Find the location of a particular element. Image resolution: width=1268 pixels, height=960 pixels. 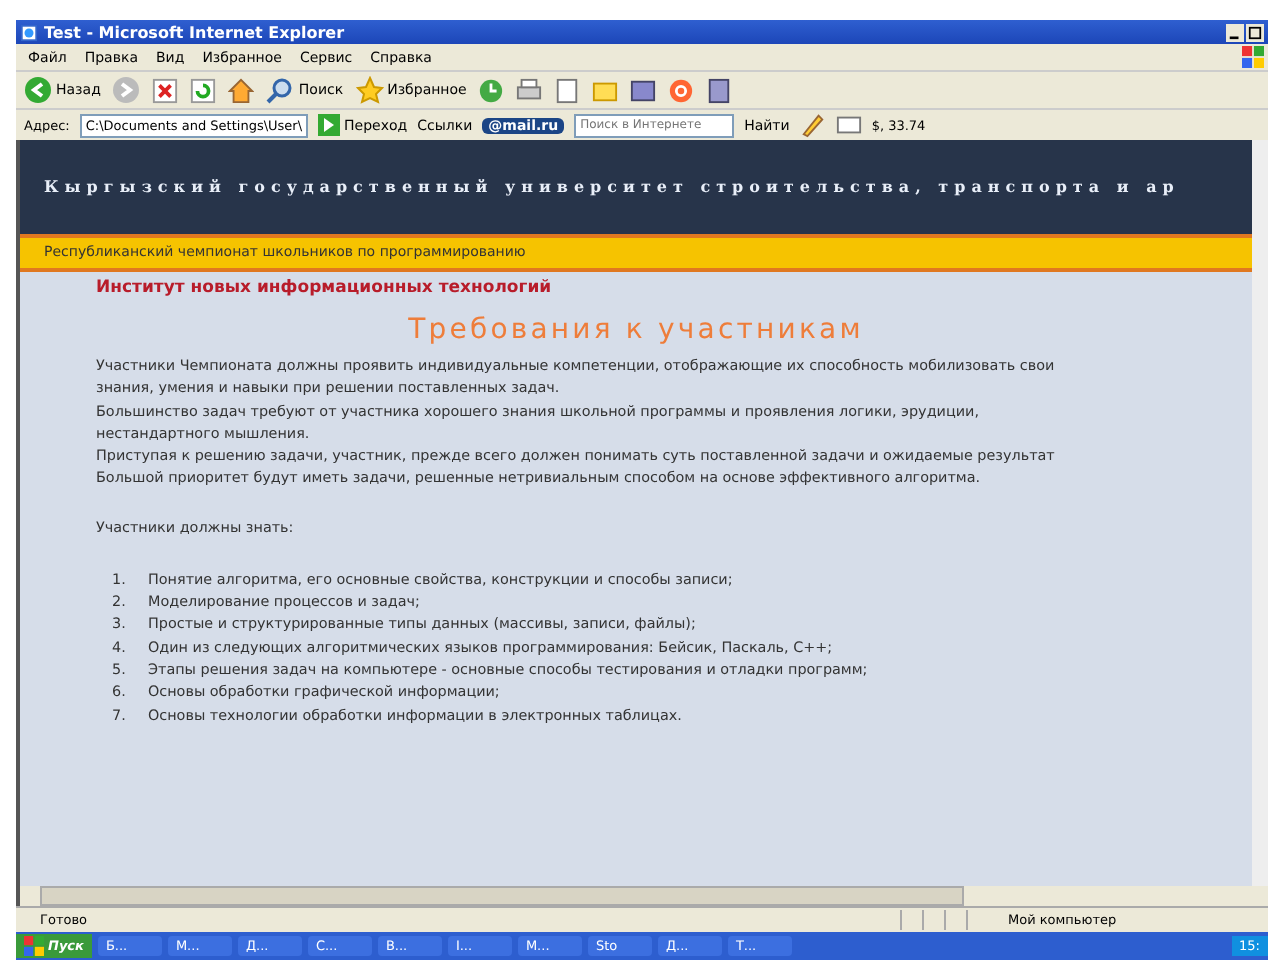

browser-icon is located at coordinates (29, 32).